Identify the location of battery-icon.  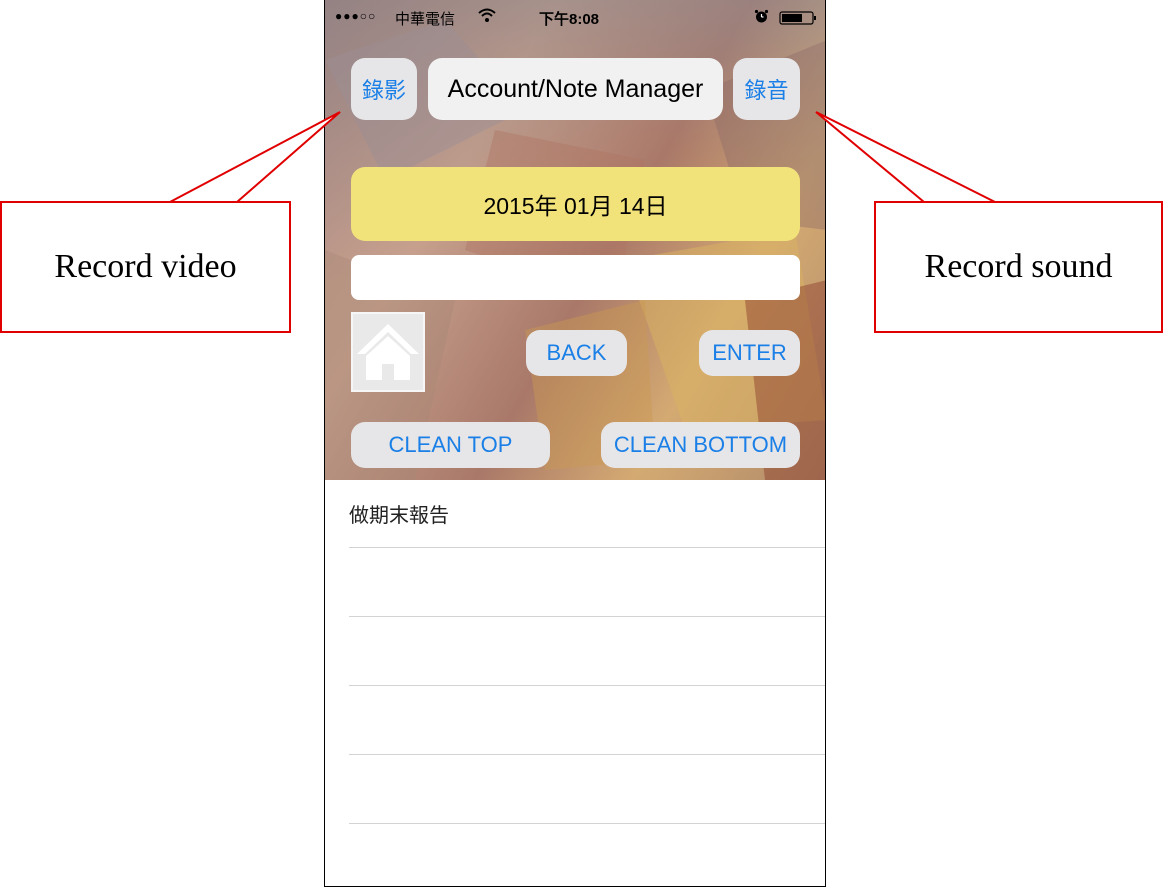
(797, 18).